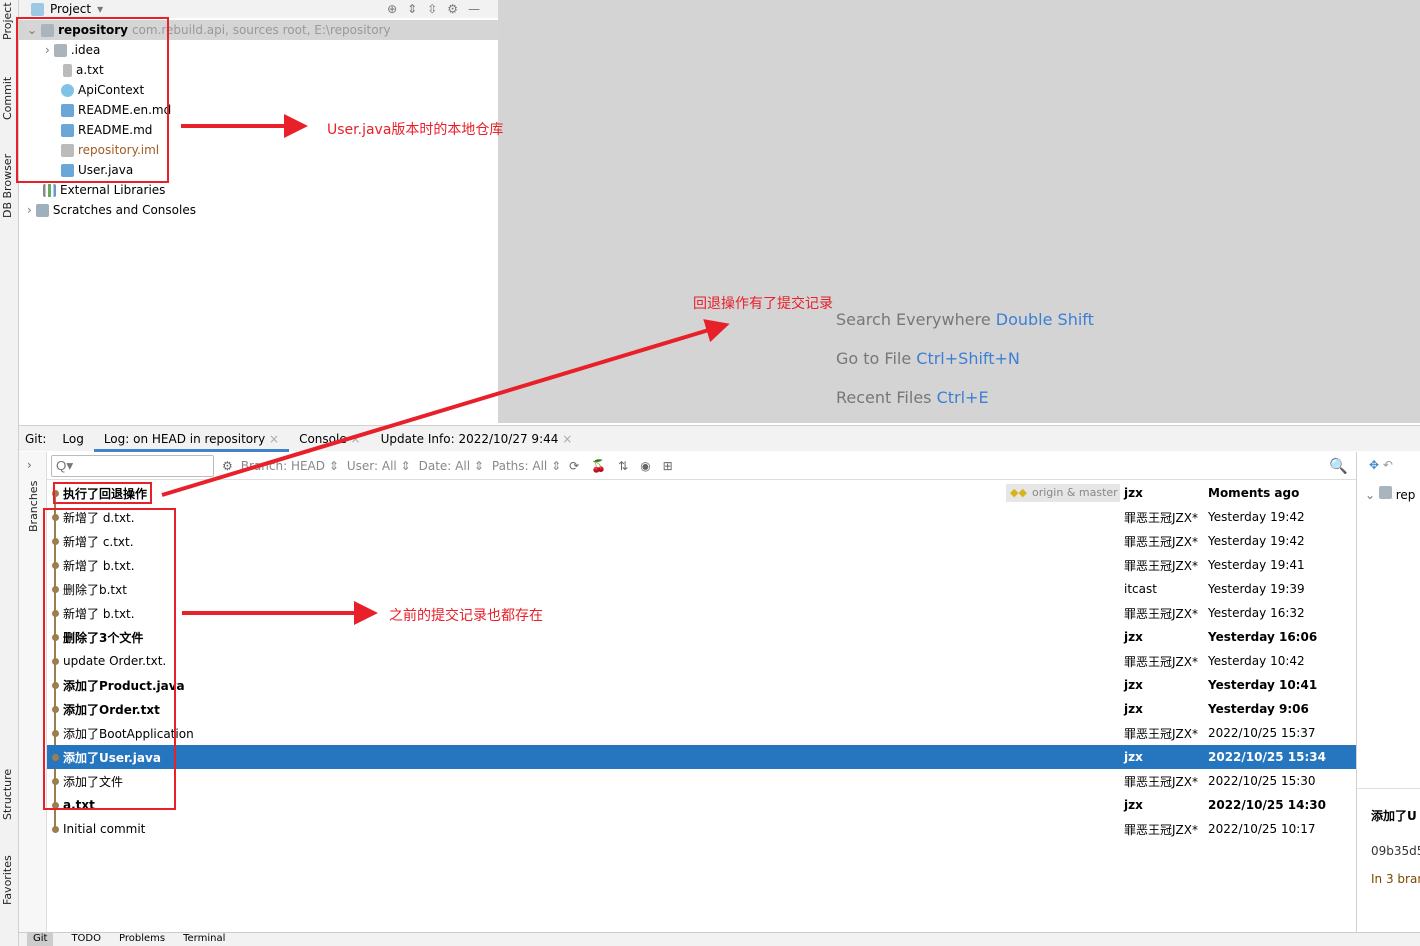  What do you see at coordinates (445, 408) in the screenshot?
I see `arrow-to-revert-note` at bounding box center [445, 408].